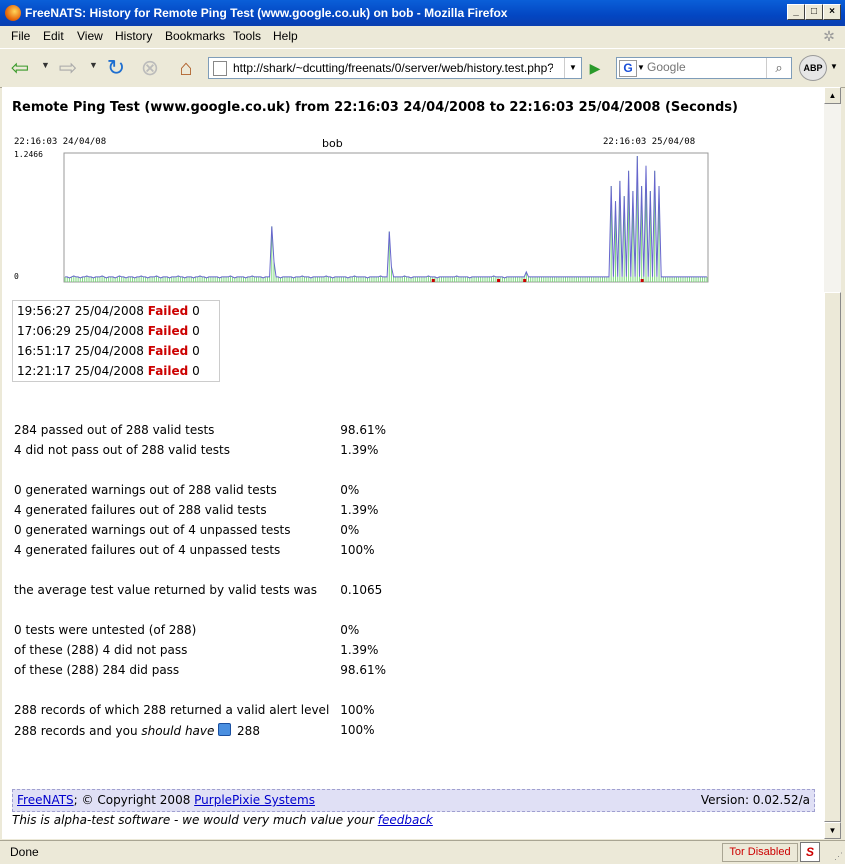  I want to click on url-dropdown-icon: ▼, so click(572, 68).